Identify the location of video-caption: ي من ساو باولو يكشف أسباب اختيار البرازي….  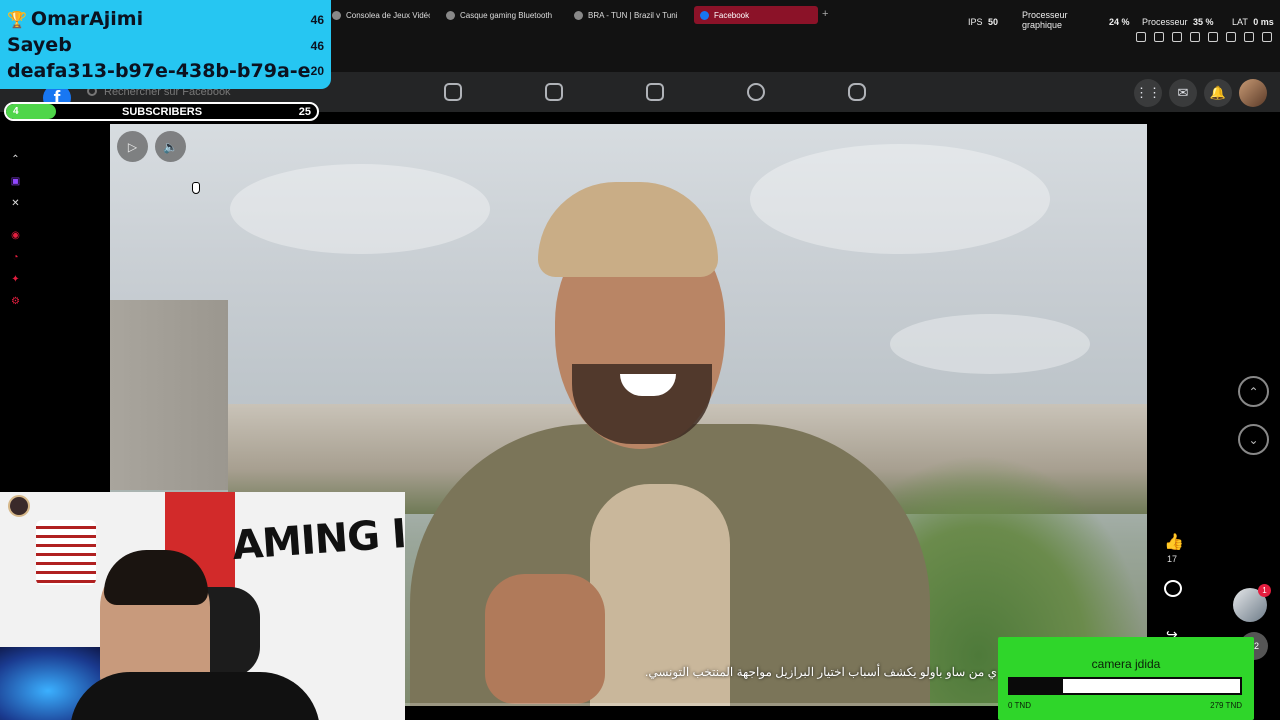
(821, 672).